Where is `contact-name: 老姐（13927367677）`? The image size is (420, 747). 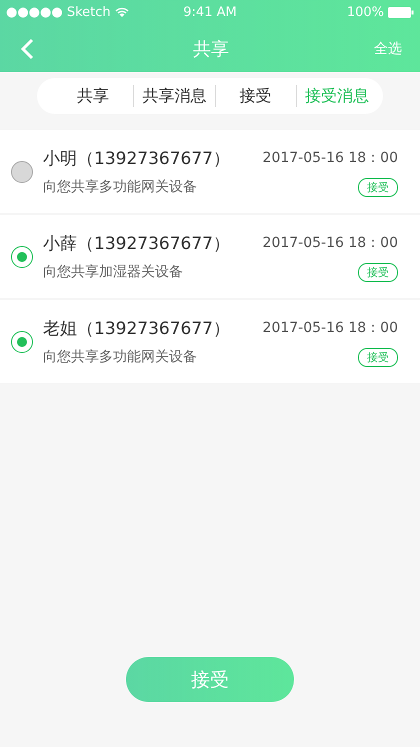 contact-name: 老姐（13927367677） is located at coordinates (136, 329).